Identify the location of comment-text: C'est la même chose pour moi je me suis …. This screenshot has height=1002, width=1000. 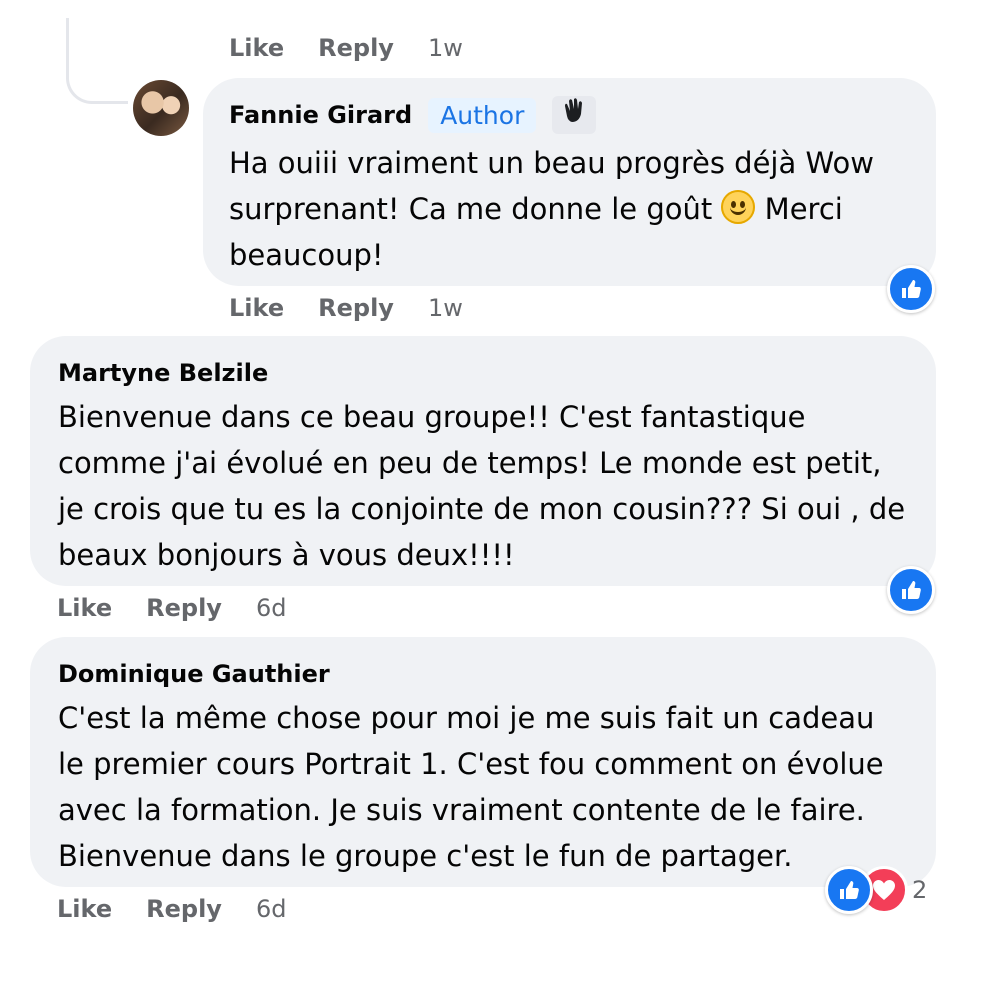
(471, 787).